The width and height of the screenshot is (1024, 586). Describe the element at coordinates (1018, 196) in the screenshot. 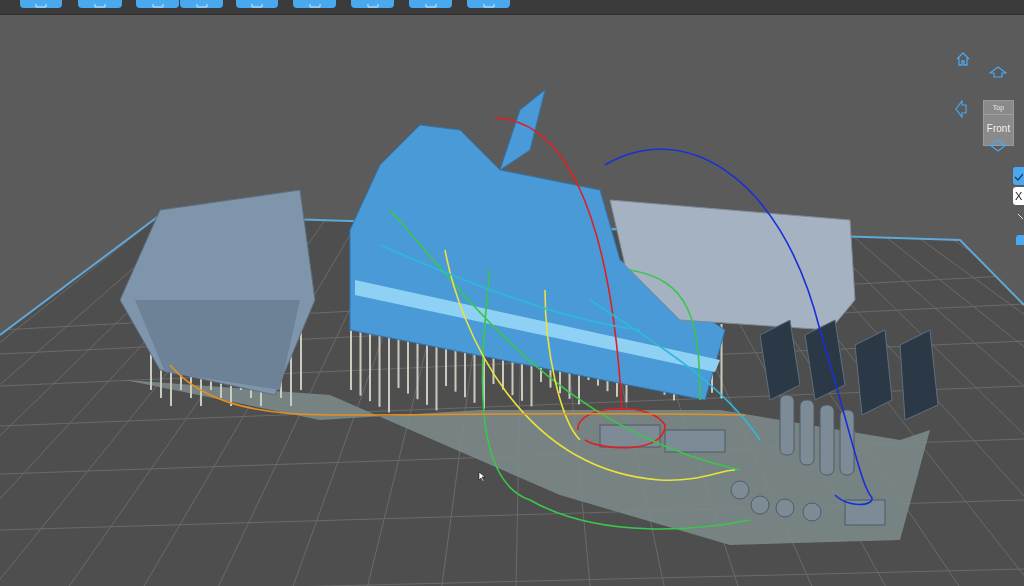

I see `close-button: X` at that location.